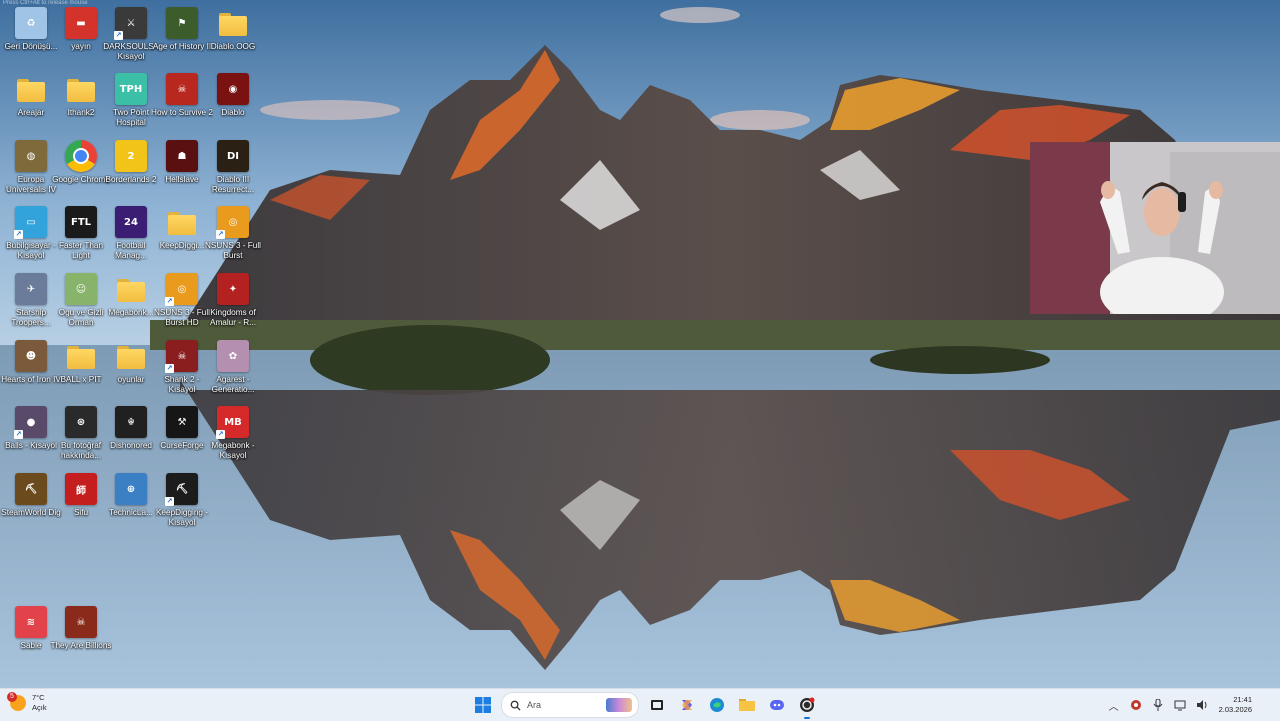  I want to click on volume-icon, so click(1202, 705).